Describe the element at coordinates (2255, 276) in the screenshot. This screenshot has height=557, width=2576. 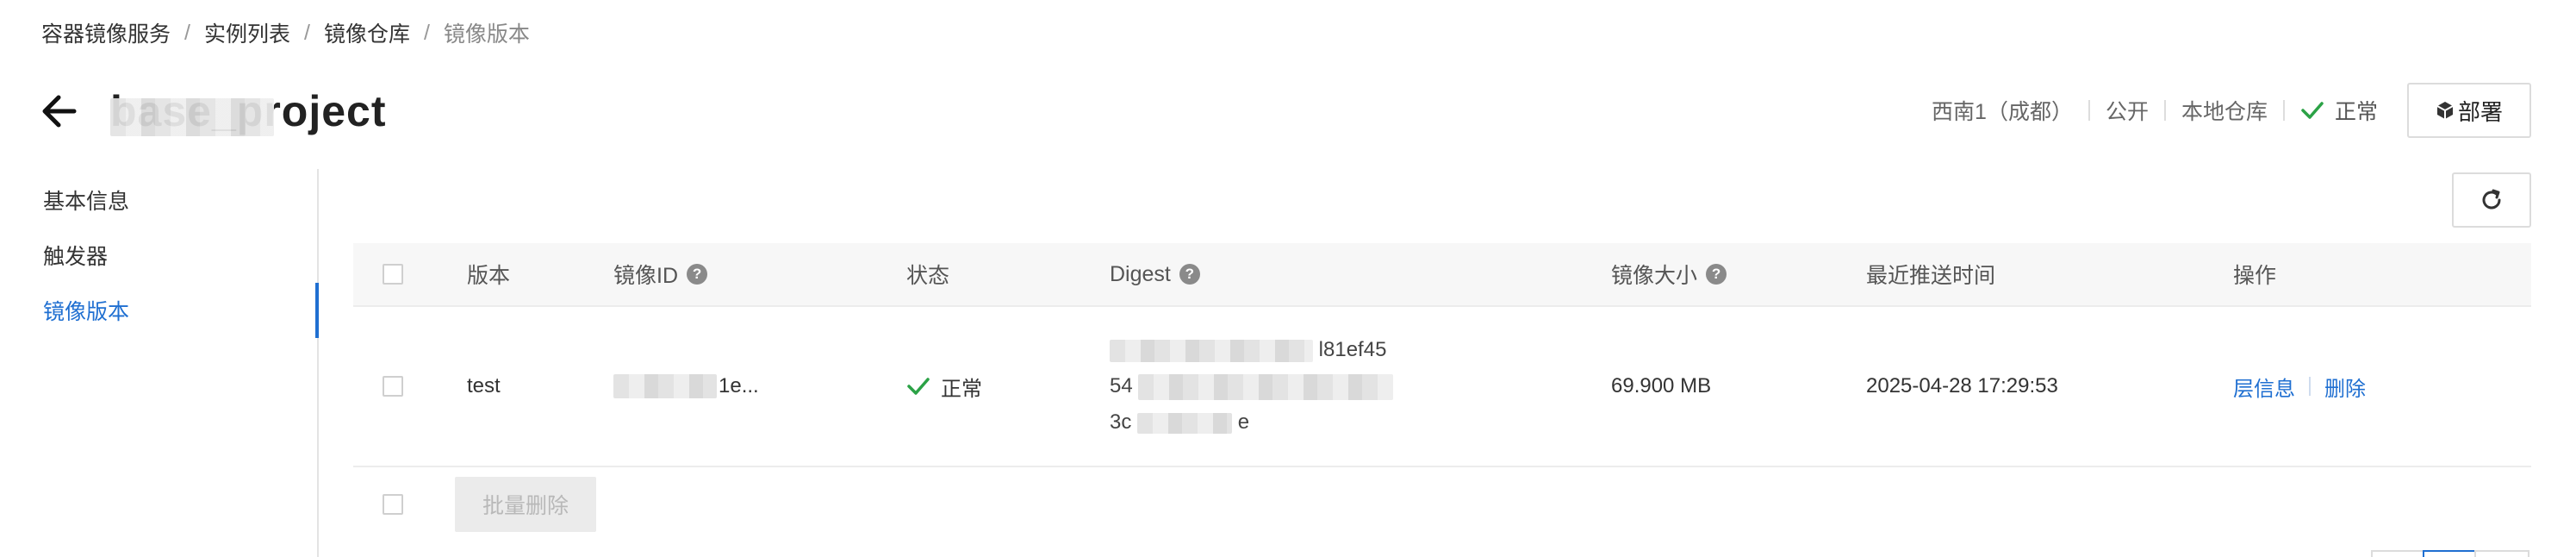
I see `column-header-ops: 操作` at that location.